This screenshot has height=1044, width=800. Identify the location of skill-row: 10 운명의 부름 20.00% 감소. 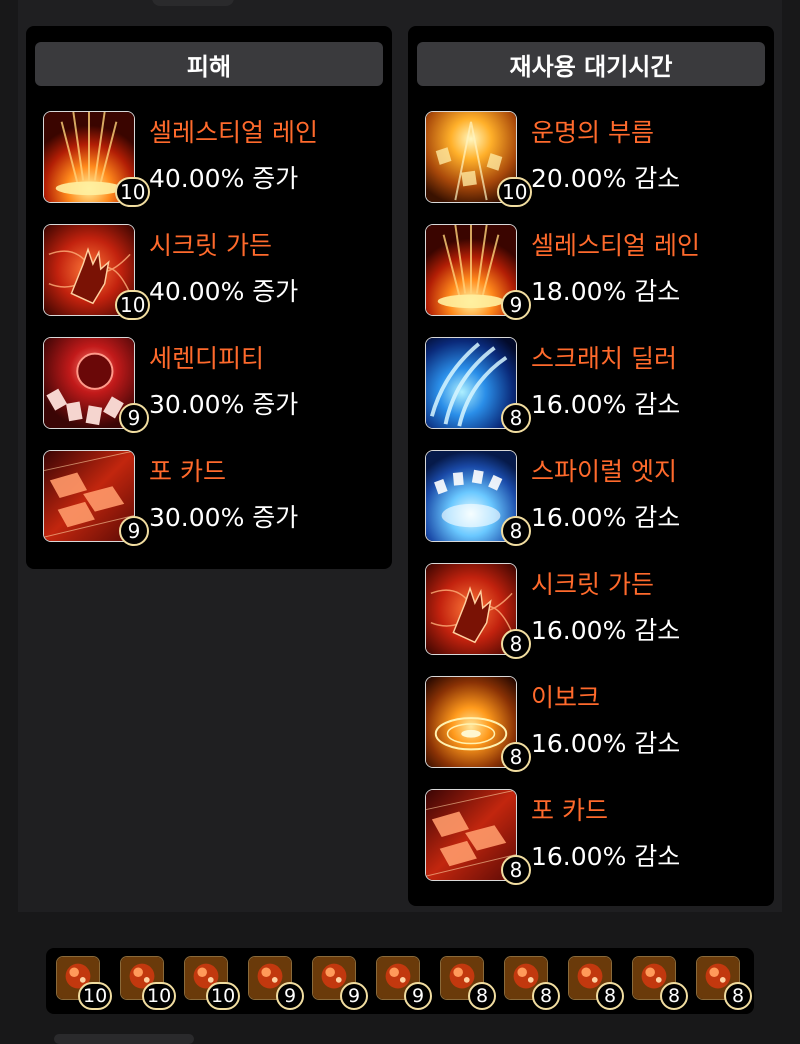
(595, 161).